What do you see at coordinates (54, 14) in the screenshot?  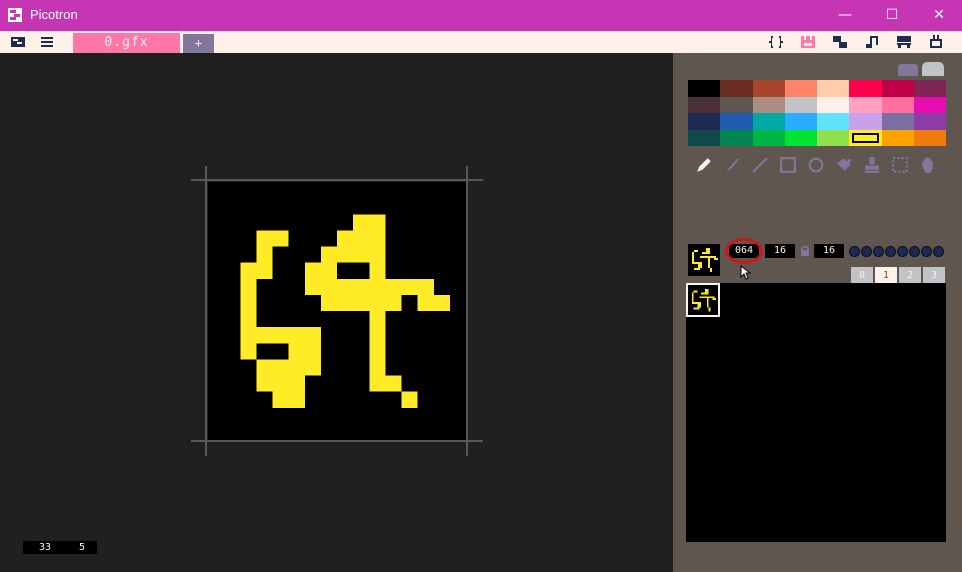 I see `window-title: Picotron` at bounding box center [54, 14].